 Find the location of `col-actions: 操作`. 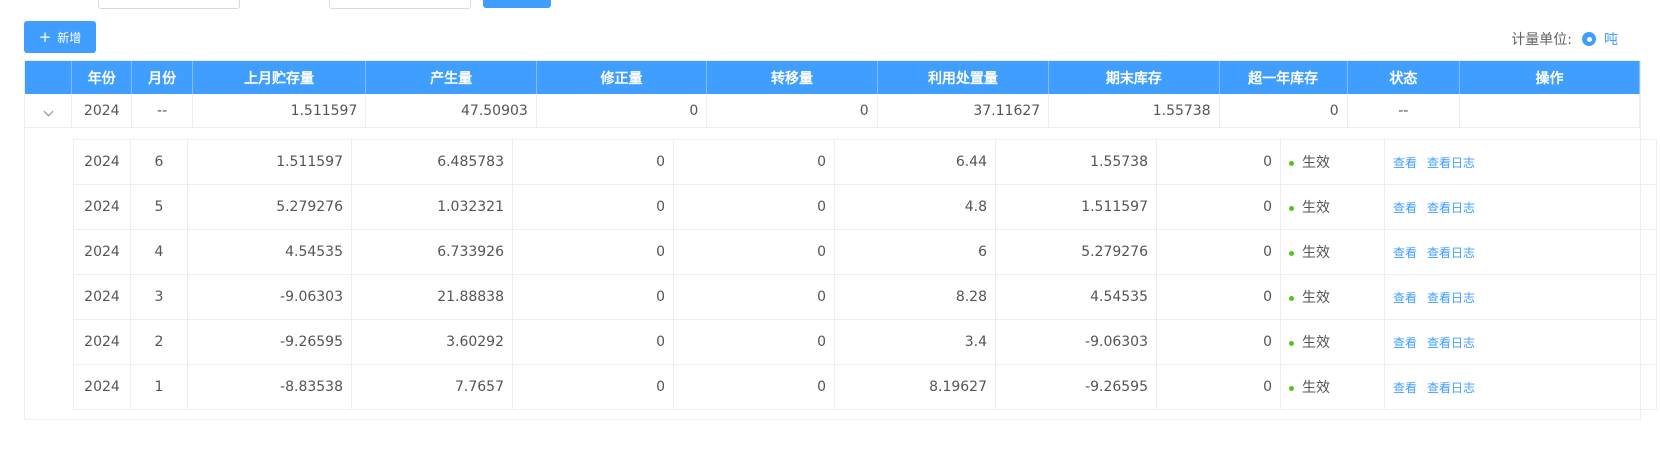

col-actions: 操作 is located at coordinates (1550, 77).